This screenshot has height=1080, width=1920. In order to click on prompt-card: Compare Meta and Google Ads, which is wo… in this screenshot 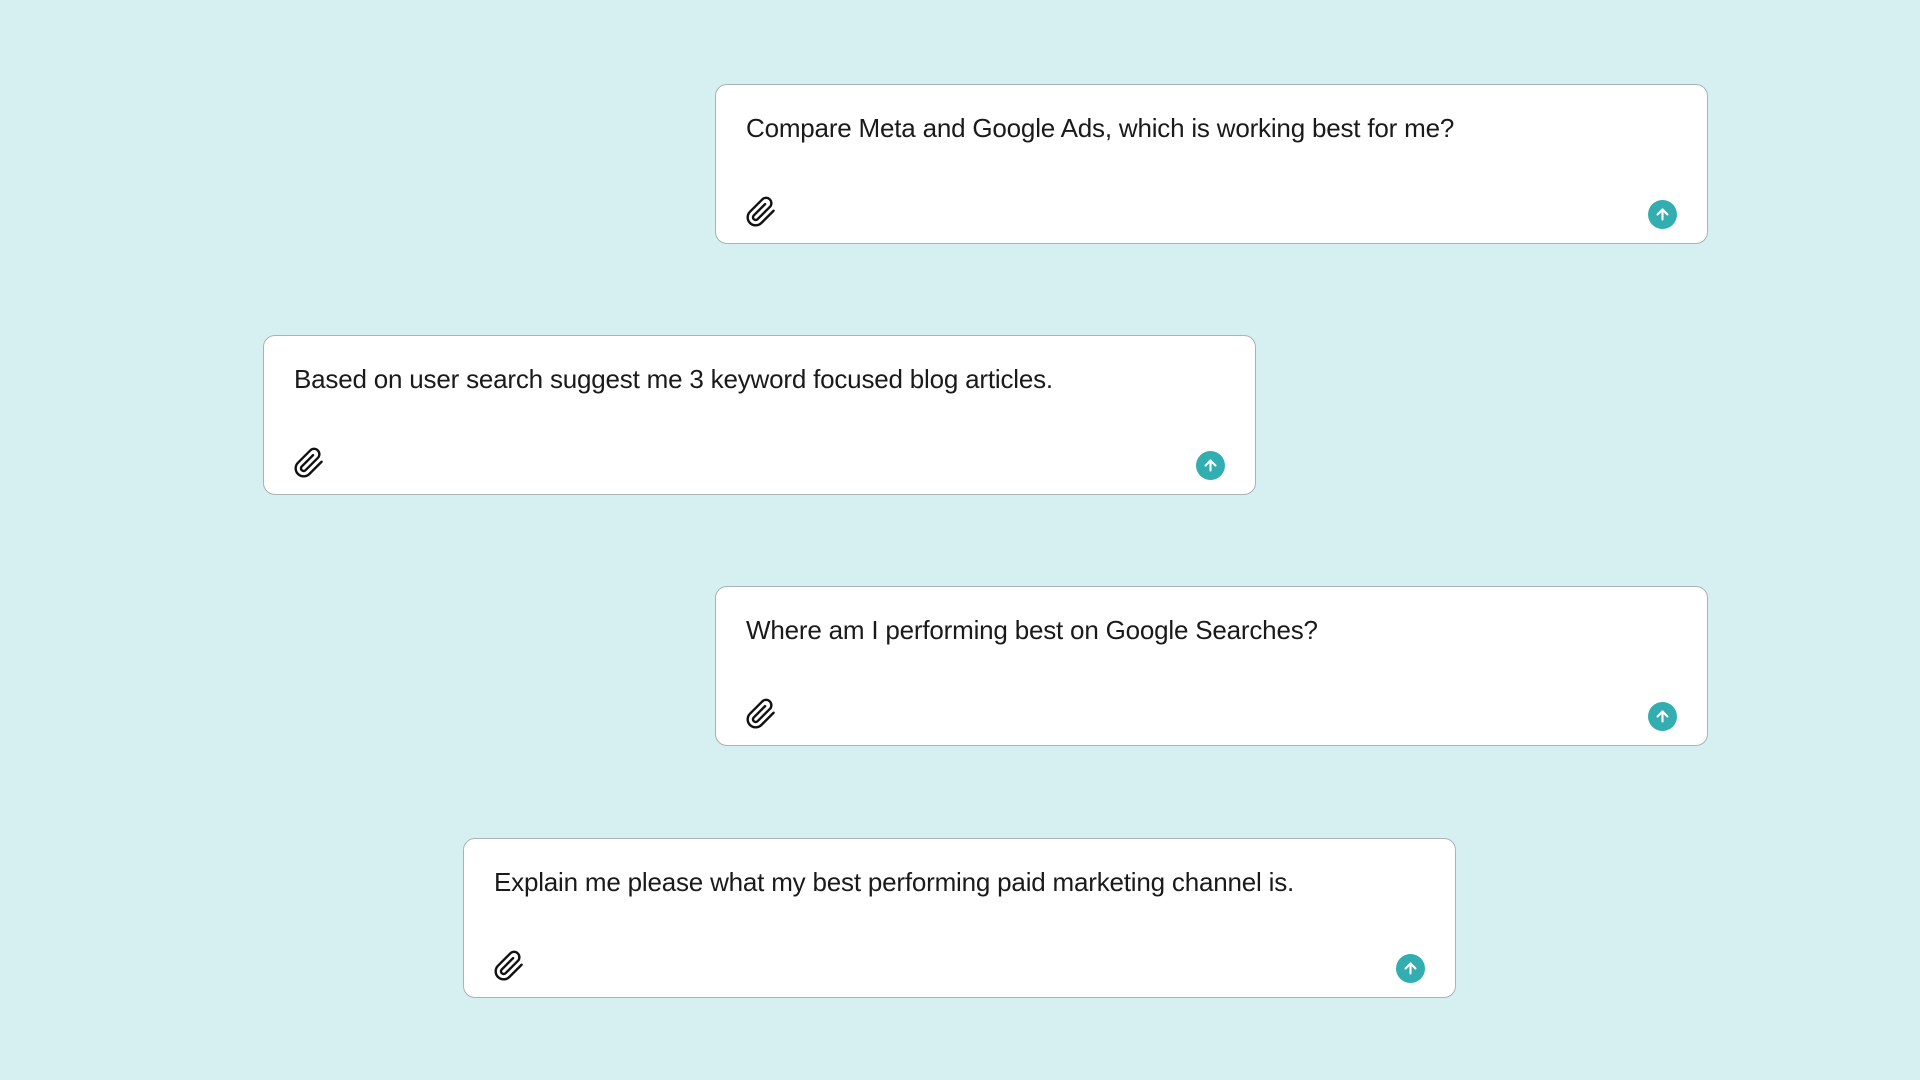, I will do `click(1211, 164)`.